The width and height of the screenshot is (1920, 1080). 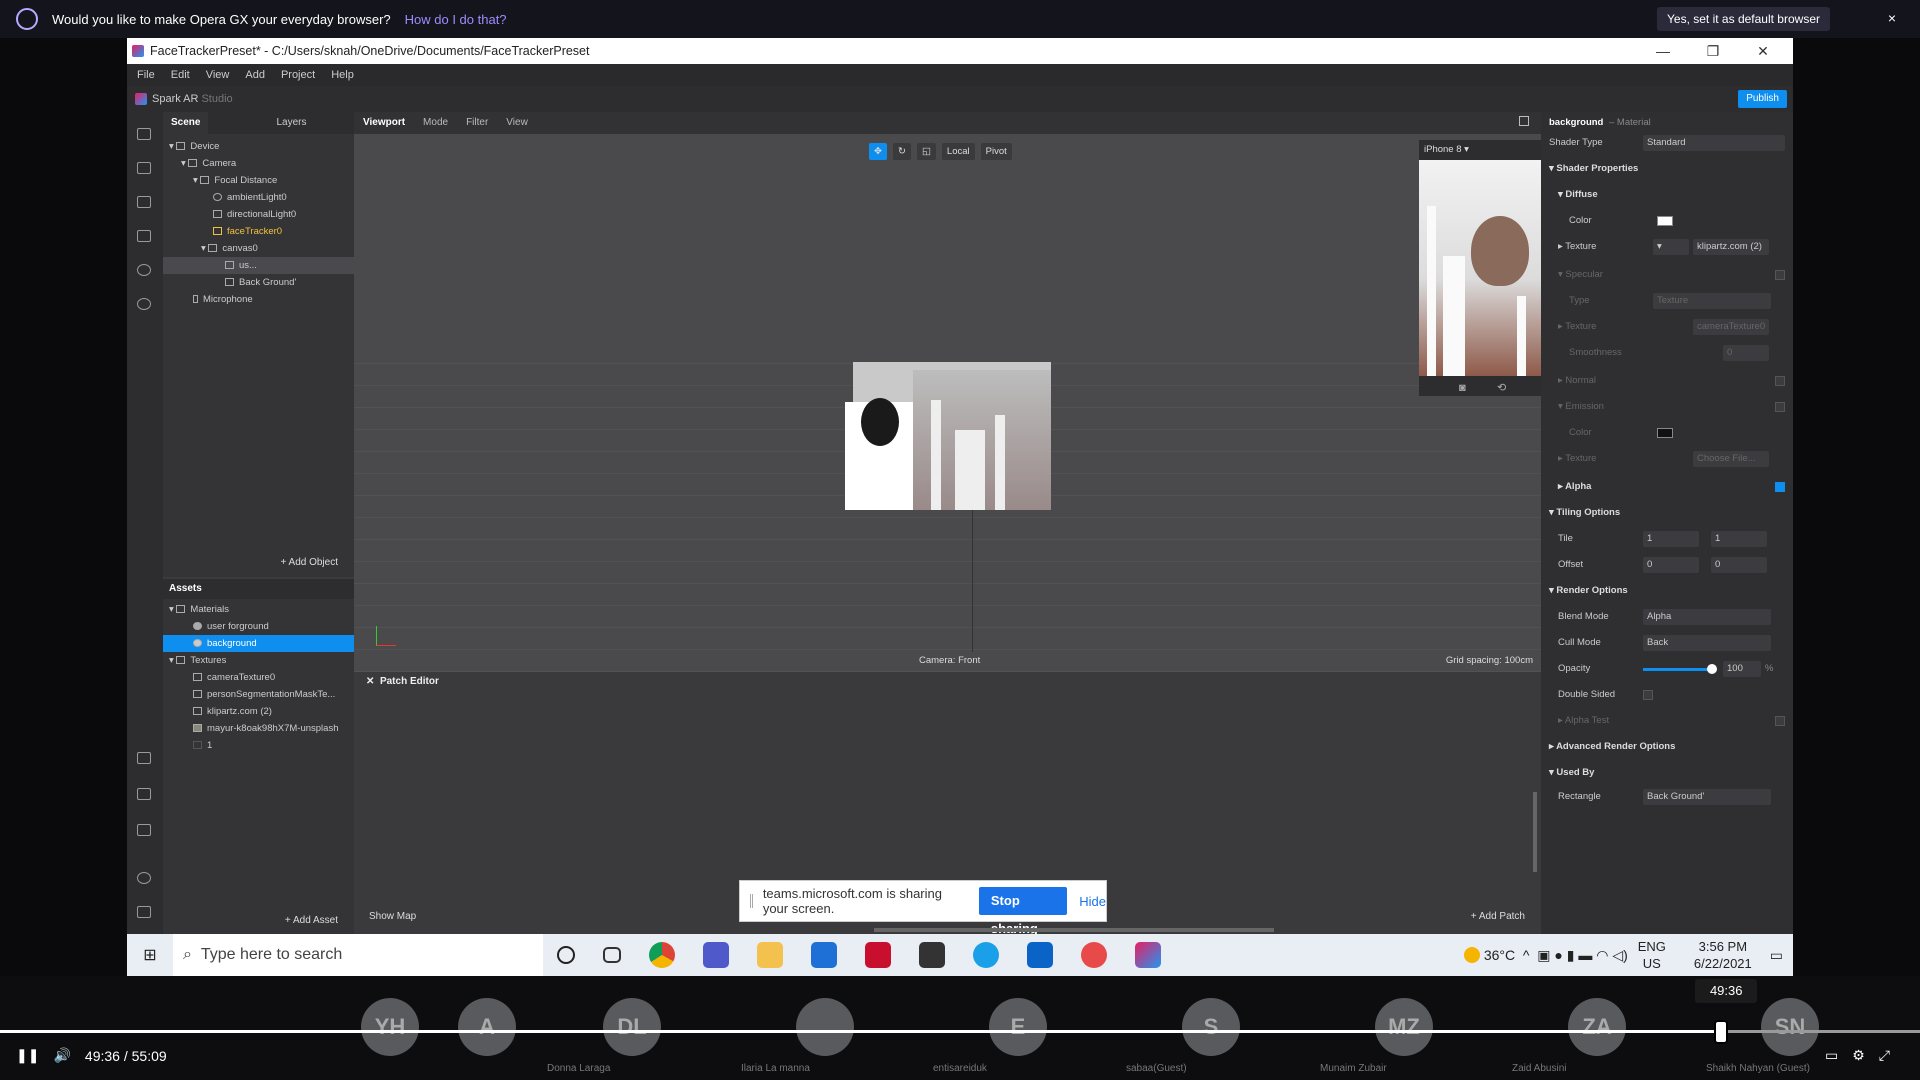 What do you see at coordinates (273, 745) in the screenshot?
I see `asset-1: 1` at bounding box center [273, 745].